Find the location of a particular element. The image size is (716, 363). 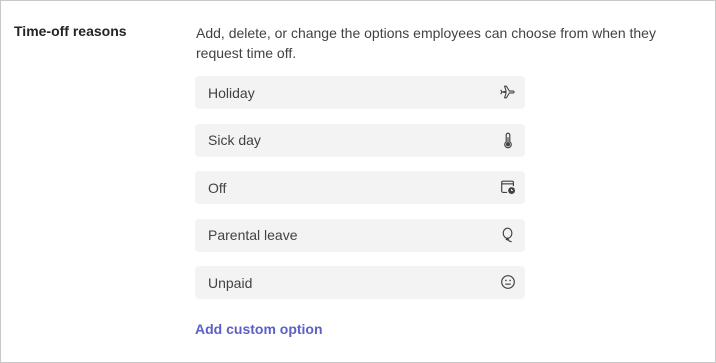

option-label: Holiday is located at coordinates (231, 92).